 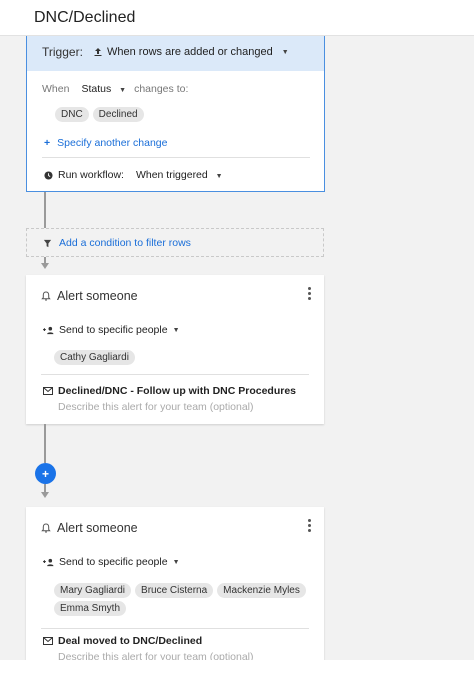 I want to click on specify-another-change-label: Specify another change, so click(x=112, y=143).